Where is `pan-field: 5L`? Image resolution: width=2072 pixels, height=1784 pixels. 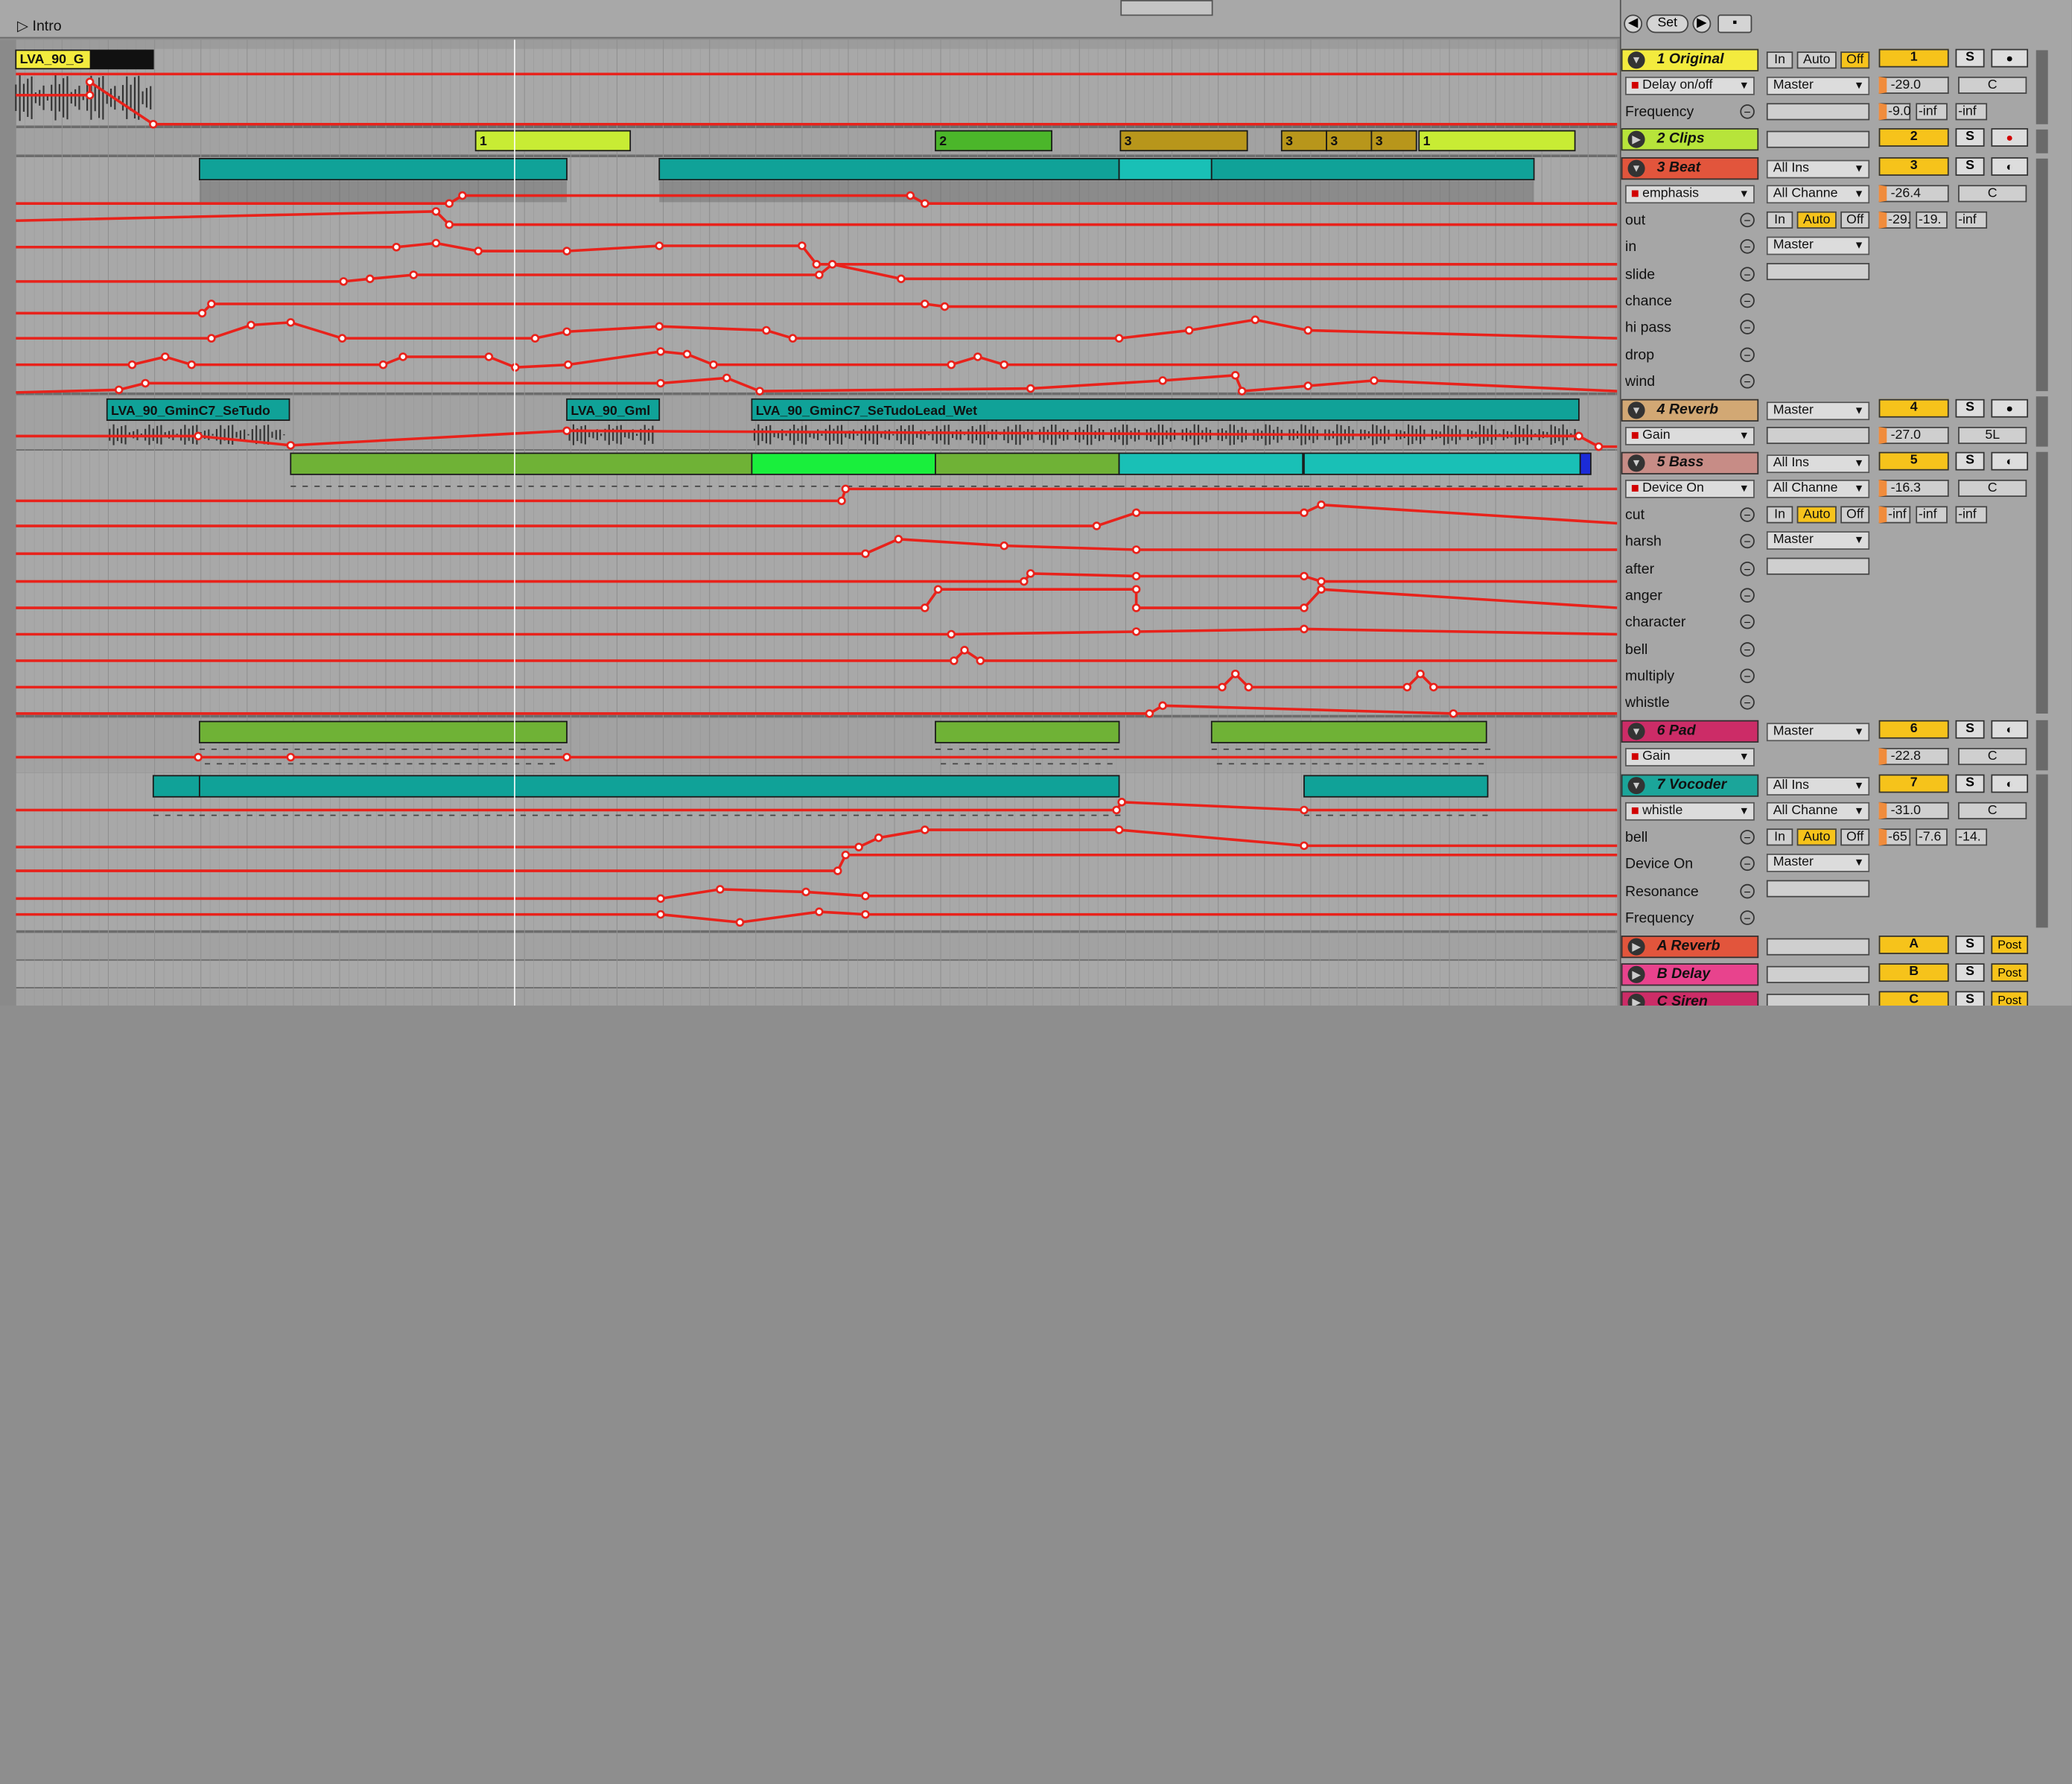
pan-field: 5L is located at coordinates (1992, 436).